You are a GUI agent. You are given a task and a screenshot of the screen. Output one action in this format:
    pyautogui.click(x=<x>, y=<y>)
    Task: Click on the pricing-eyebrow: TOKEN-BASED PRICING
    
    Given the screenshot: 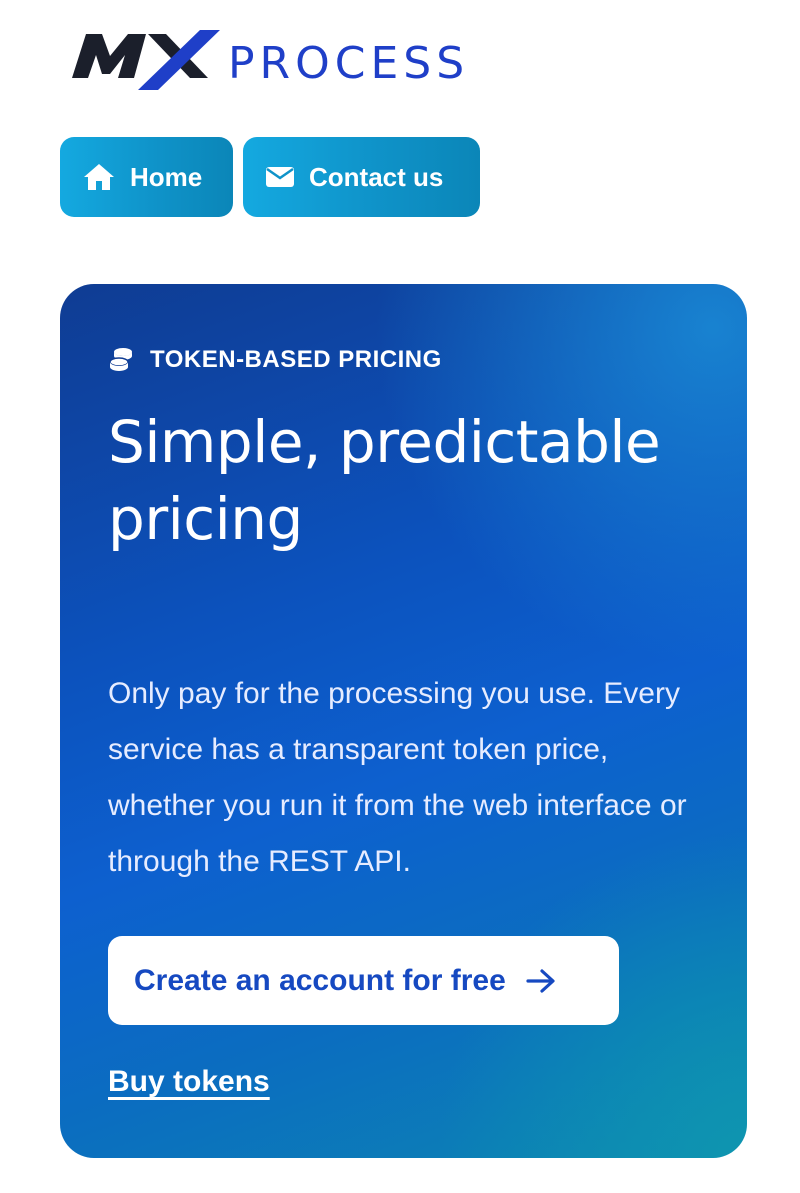 What is the action you would take?
    pyautogui.click(x=275, y=360)
    